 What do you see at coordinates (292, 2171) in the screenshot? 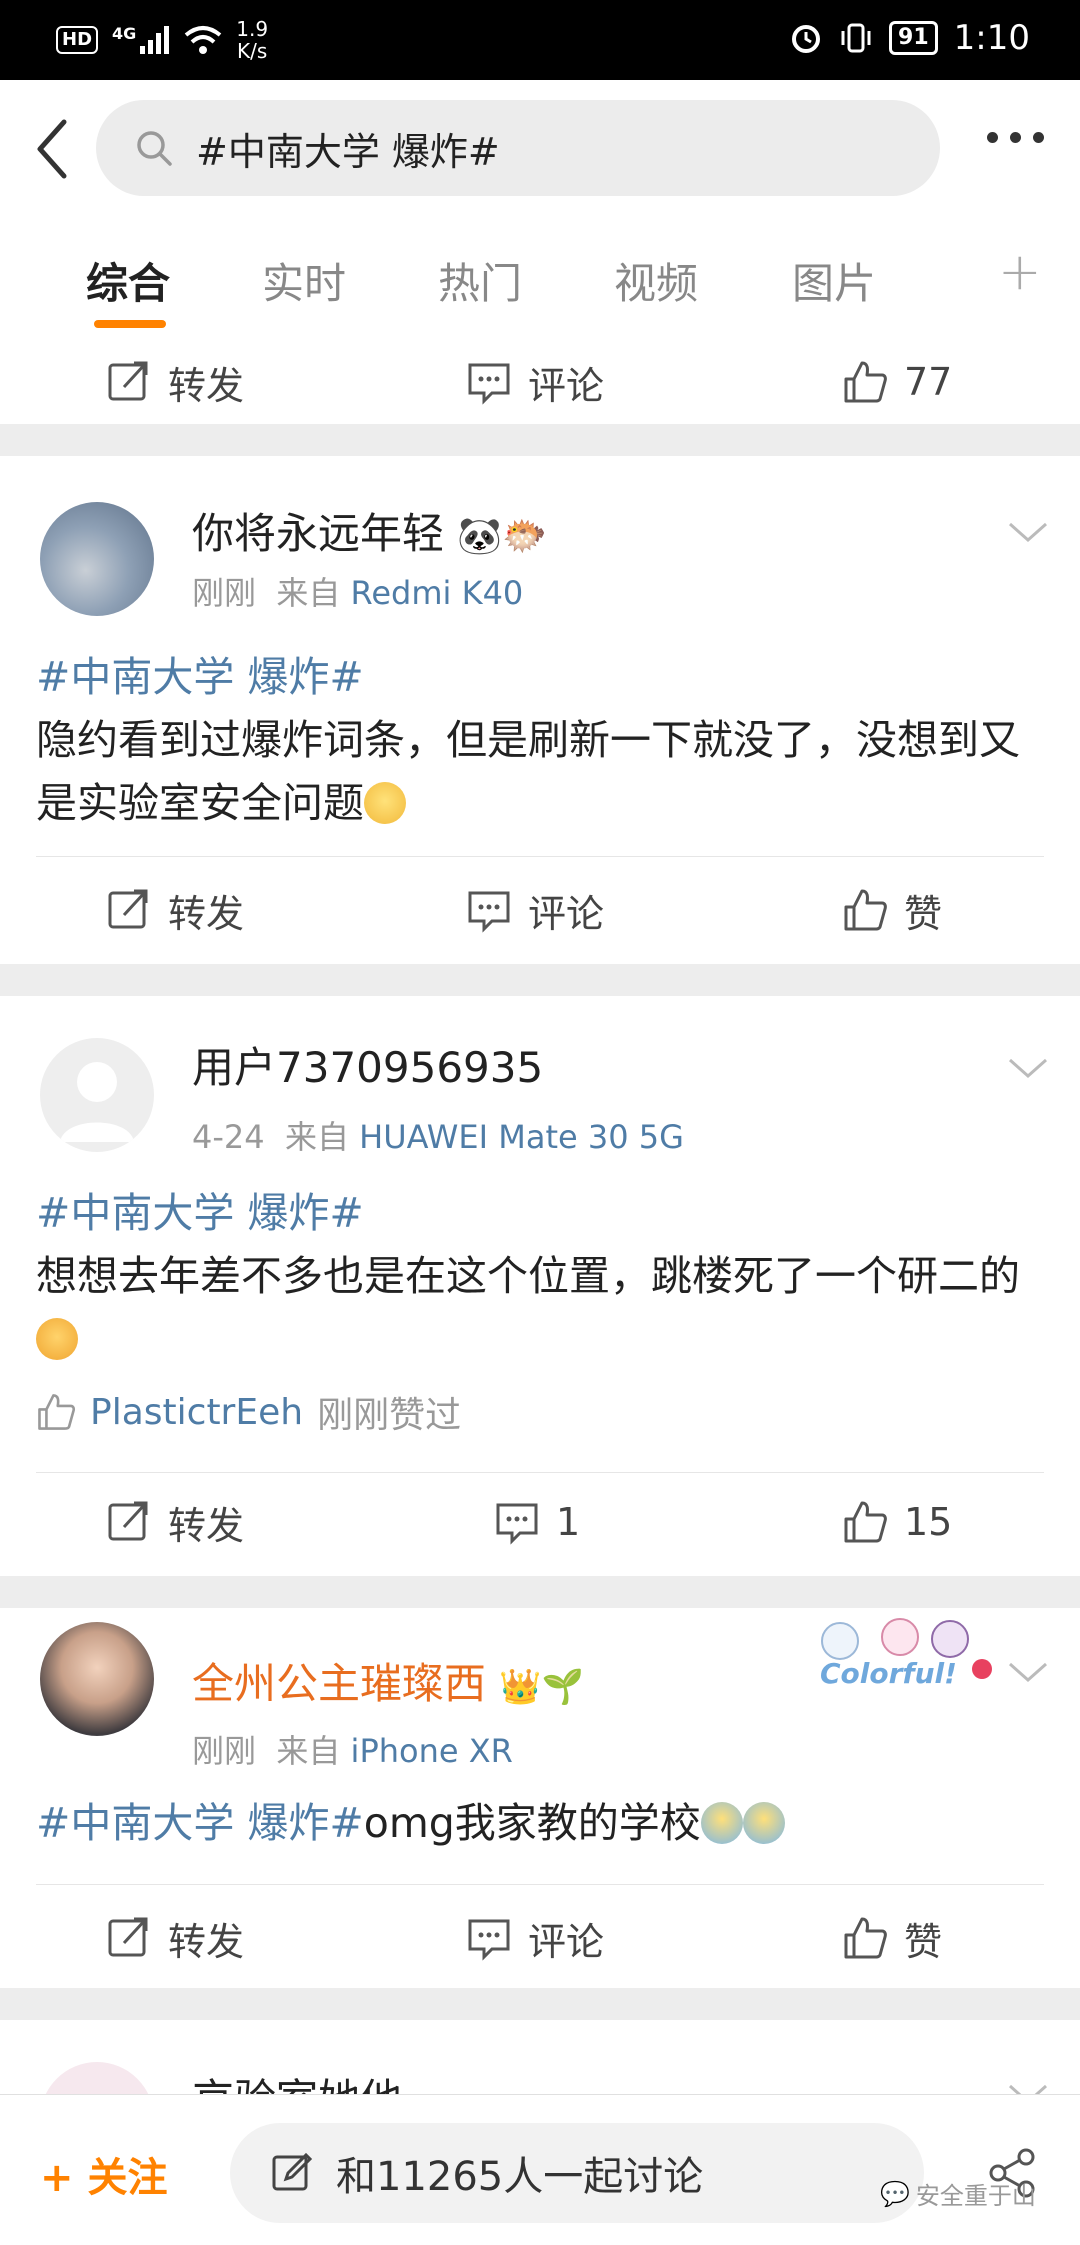
I see `compose-icon` at bounding box center [292, 2171].